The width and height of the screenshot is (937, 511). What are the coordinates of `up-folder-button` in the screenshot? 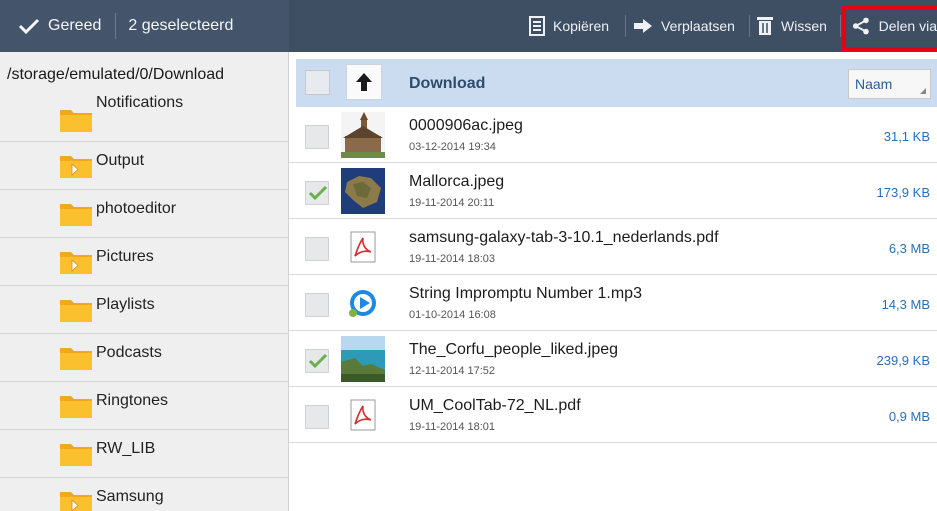 It's located at (364, 82).